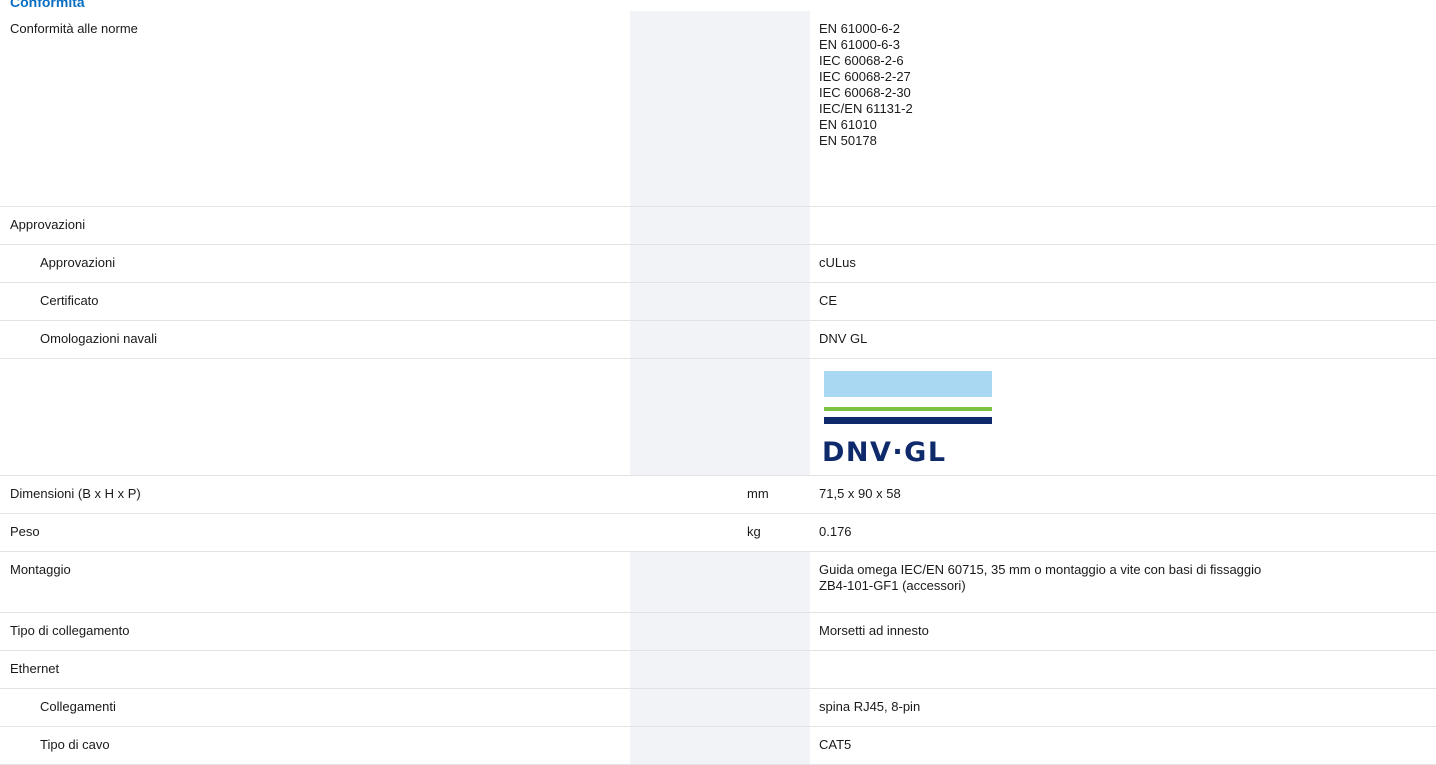  Describe the element at coordinates (848, 124) in the screenshot. I see `value-line: EN 61010` at that location.